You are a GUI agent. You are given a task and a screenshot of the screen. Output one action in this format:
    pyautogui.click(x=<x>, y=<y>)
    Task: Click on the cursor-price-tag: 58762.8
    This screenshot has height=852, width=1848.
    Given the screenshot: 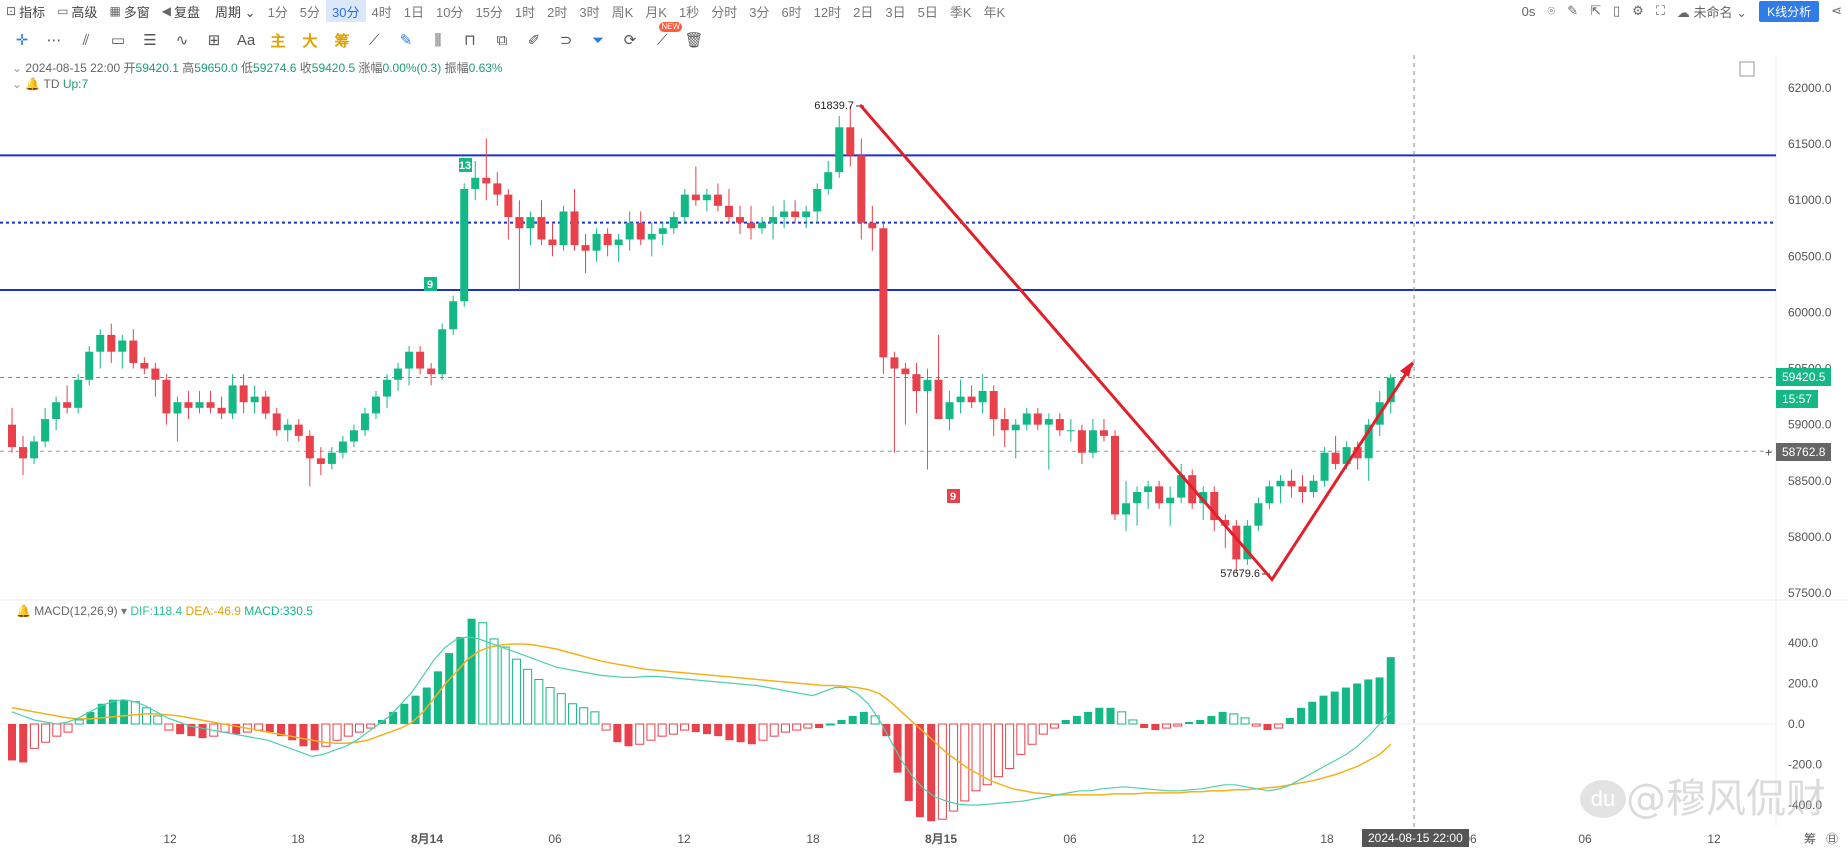 What is the action you would take?
    pyautogui.click(x=1804, y=452)
    